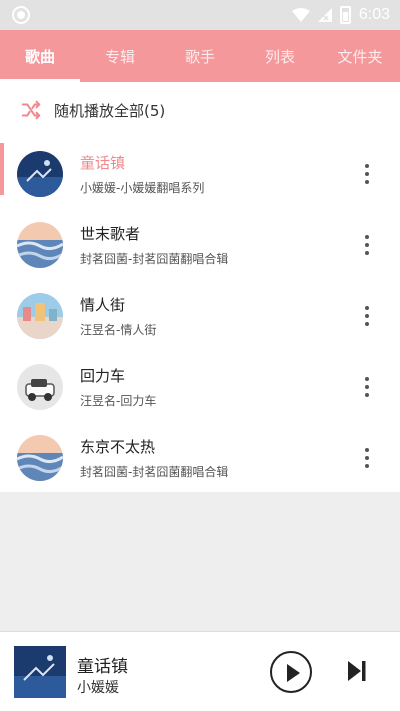  I want to click on tab-songs: 歌曲, so click(40, 56).